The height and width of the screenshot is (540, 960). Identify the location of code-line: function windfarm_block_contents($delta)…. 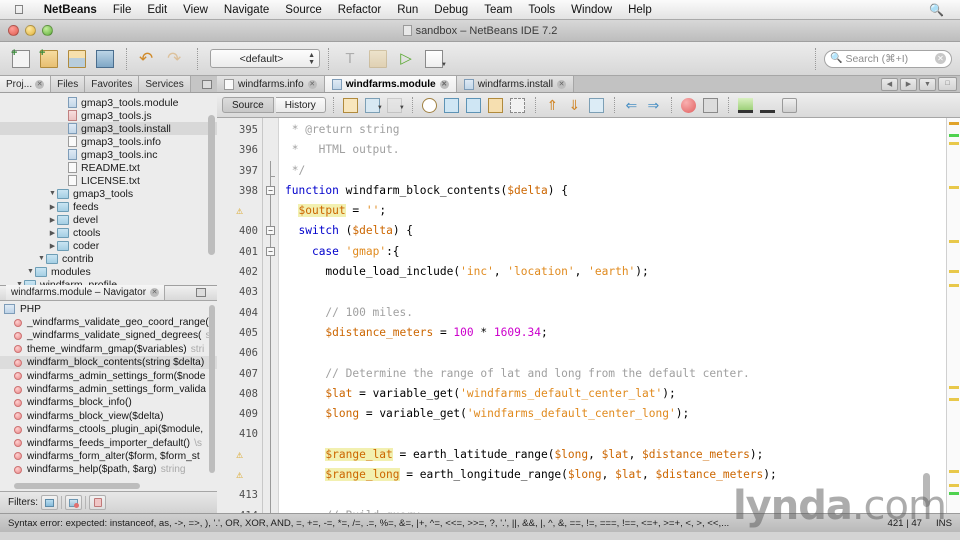
(612, 191).